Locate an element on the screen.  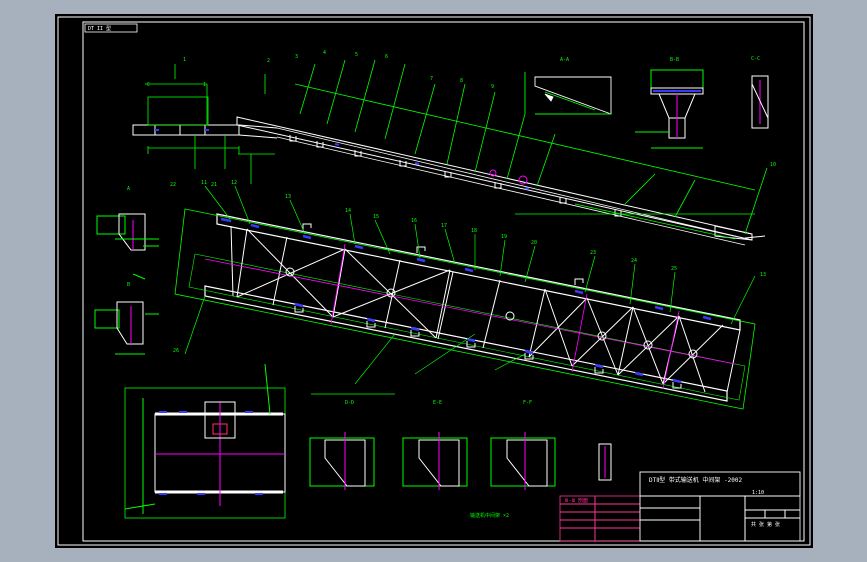
bottom-caption: 输送机中间架 ×2 is located at coordinates (489, 515).